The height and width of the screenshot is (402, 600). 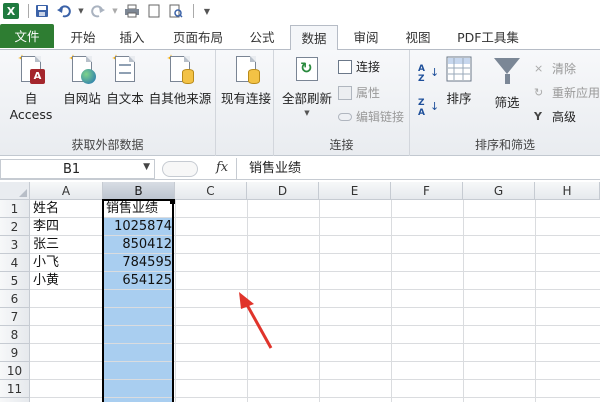 What do you see at coordinates (507, 82) in the screenshot?
I see `filter-button: 筛选` at bounding box center [507, 82].